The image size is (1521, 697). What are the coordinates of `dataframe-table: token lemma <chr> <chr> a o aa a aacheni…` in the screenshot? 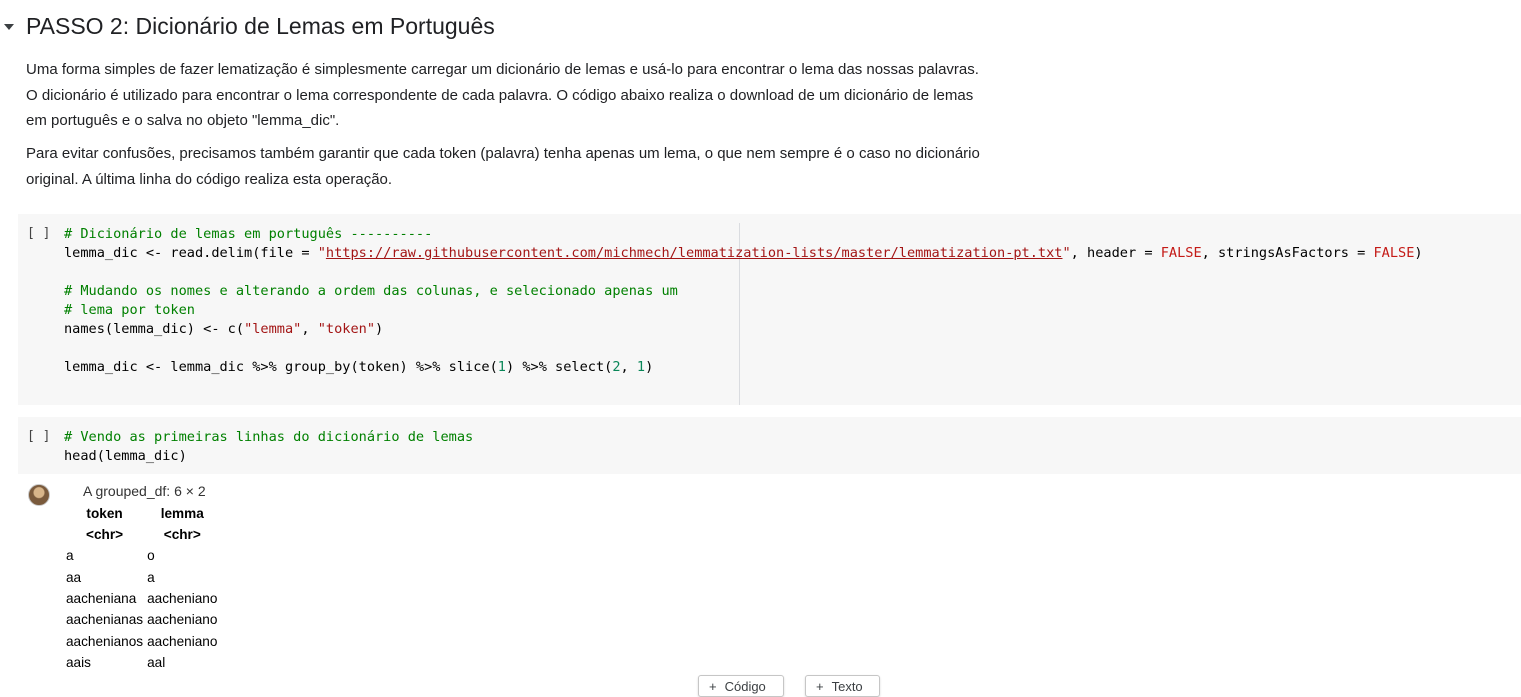 It's located at (141, 588).